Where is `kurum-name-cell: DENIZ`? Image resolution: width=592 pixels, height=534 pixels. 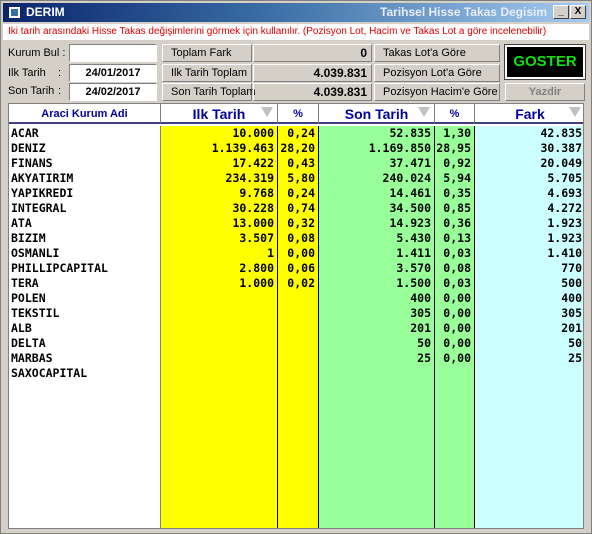
kurum-name-cell: DENIZ is located at coordinates (28, 148).